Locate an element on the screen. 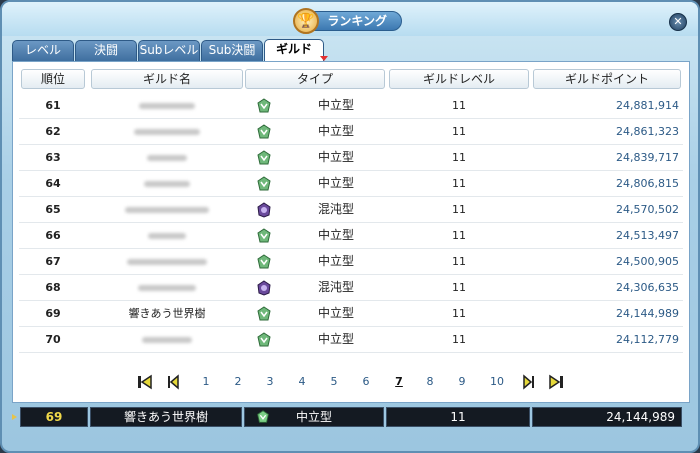 The height and width of the screenshot is (453, 700). row-rank: 70 is located at coordinates (53, 339).